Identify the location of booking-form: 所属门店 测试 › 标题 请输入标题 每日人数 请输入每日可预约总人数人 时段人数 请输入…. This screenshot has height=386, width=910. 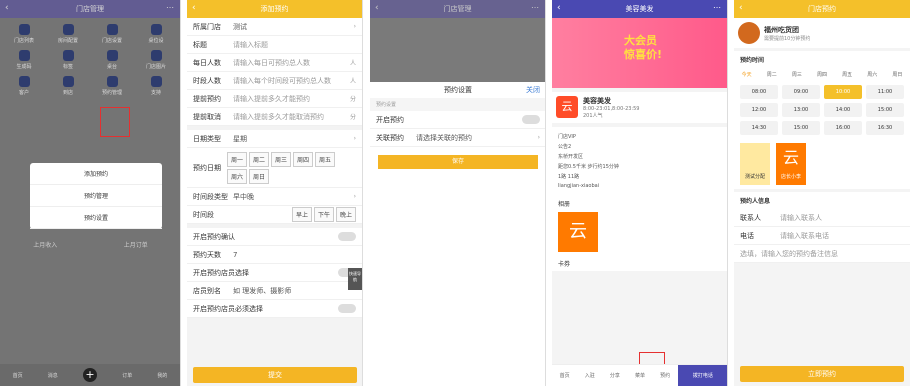
(274, 72).